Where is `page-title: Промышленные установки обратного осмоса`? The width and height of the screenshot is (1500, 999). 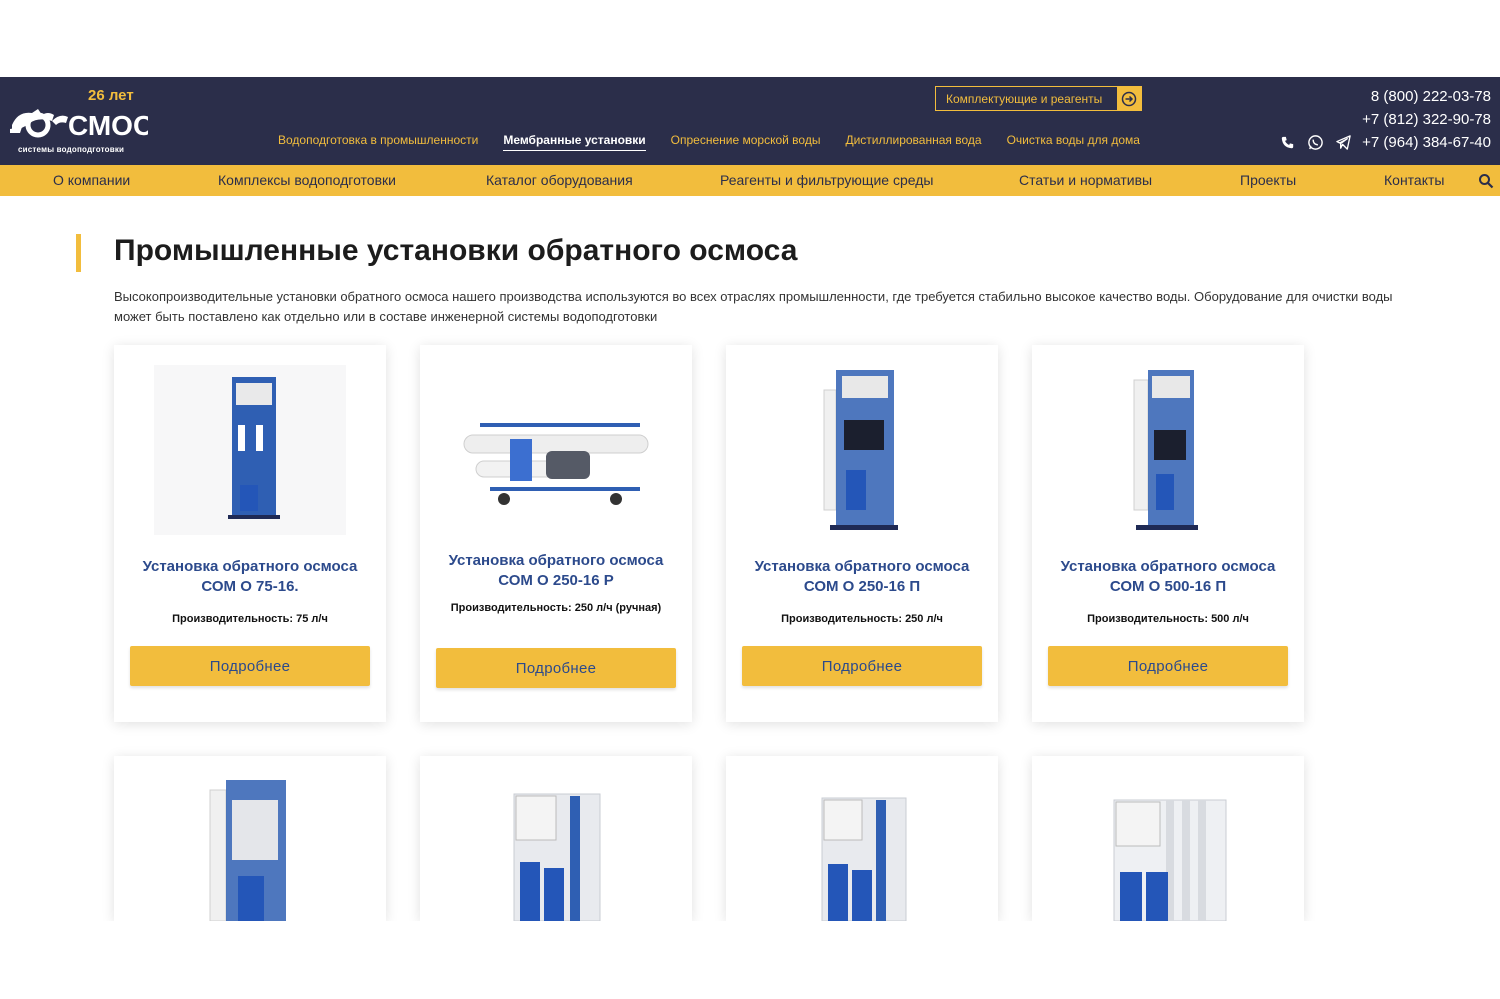
page-title: Промышленные установки обратного осмоса is located at coordinates (456, 250).